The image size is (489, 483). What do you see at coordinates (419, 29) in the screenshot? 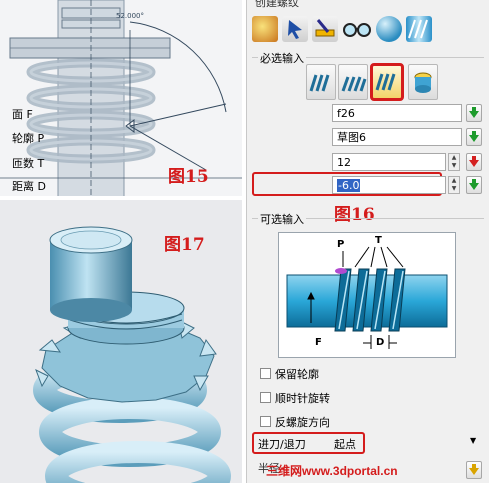
I see `thread-icon` at bounding box center [419, 29].